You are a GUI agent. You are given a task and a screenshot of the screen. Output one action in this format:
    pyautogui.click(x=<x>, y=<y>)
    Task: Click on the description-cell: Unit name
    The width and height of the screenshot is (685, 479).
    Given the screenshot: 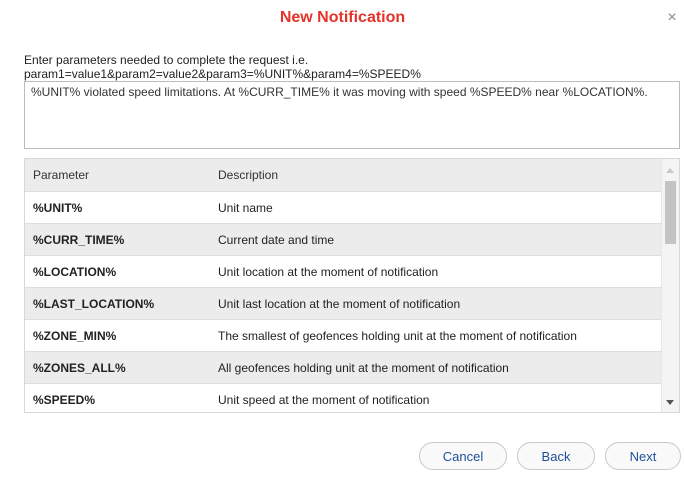 What is the action you would take?
    pyautogui.click(x=435, y=207)
    